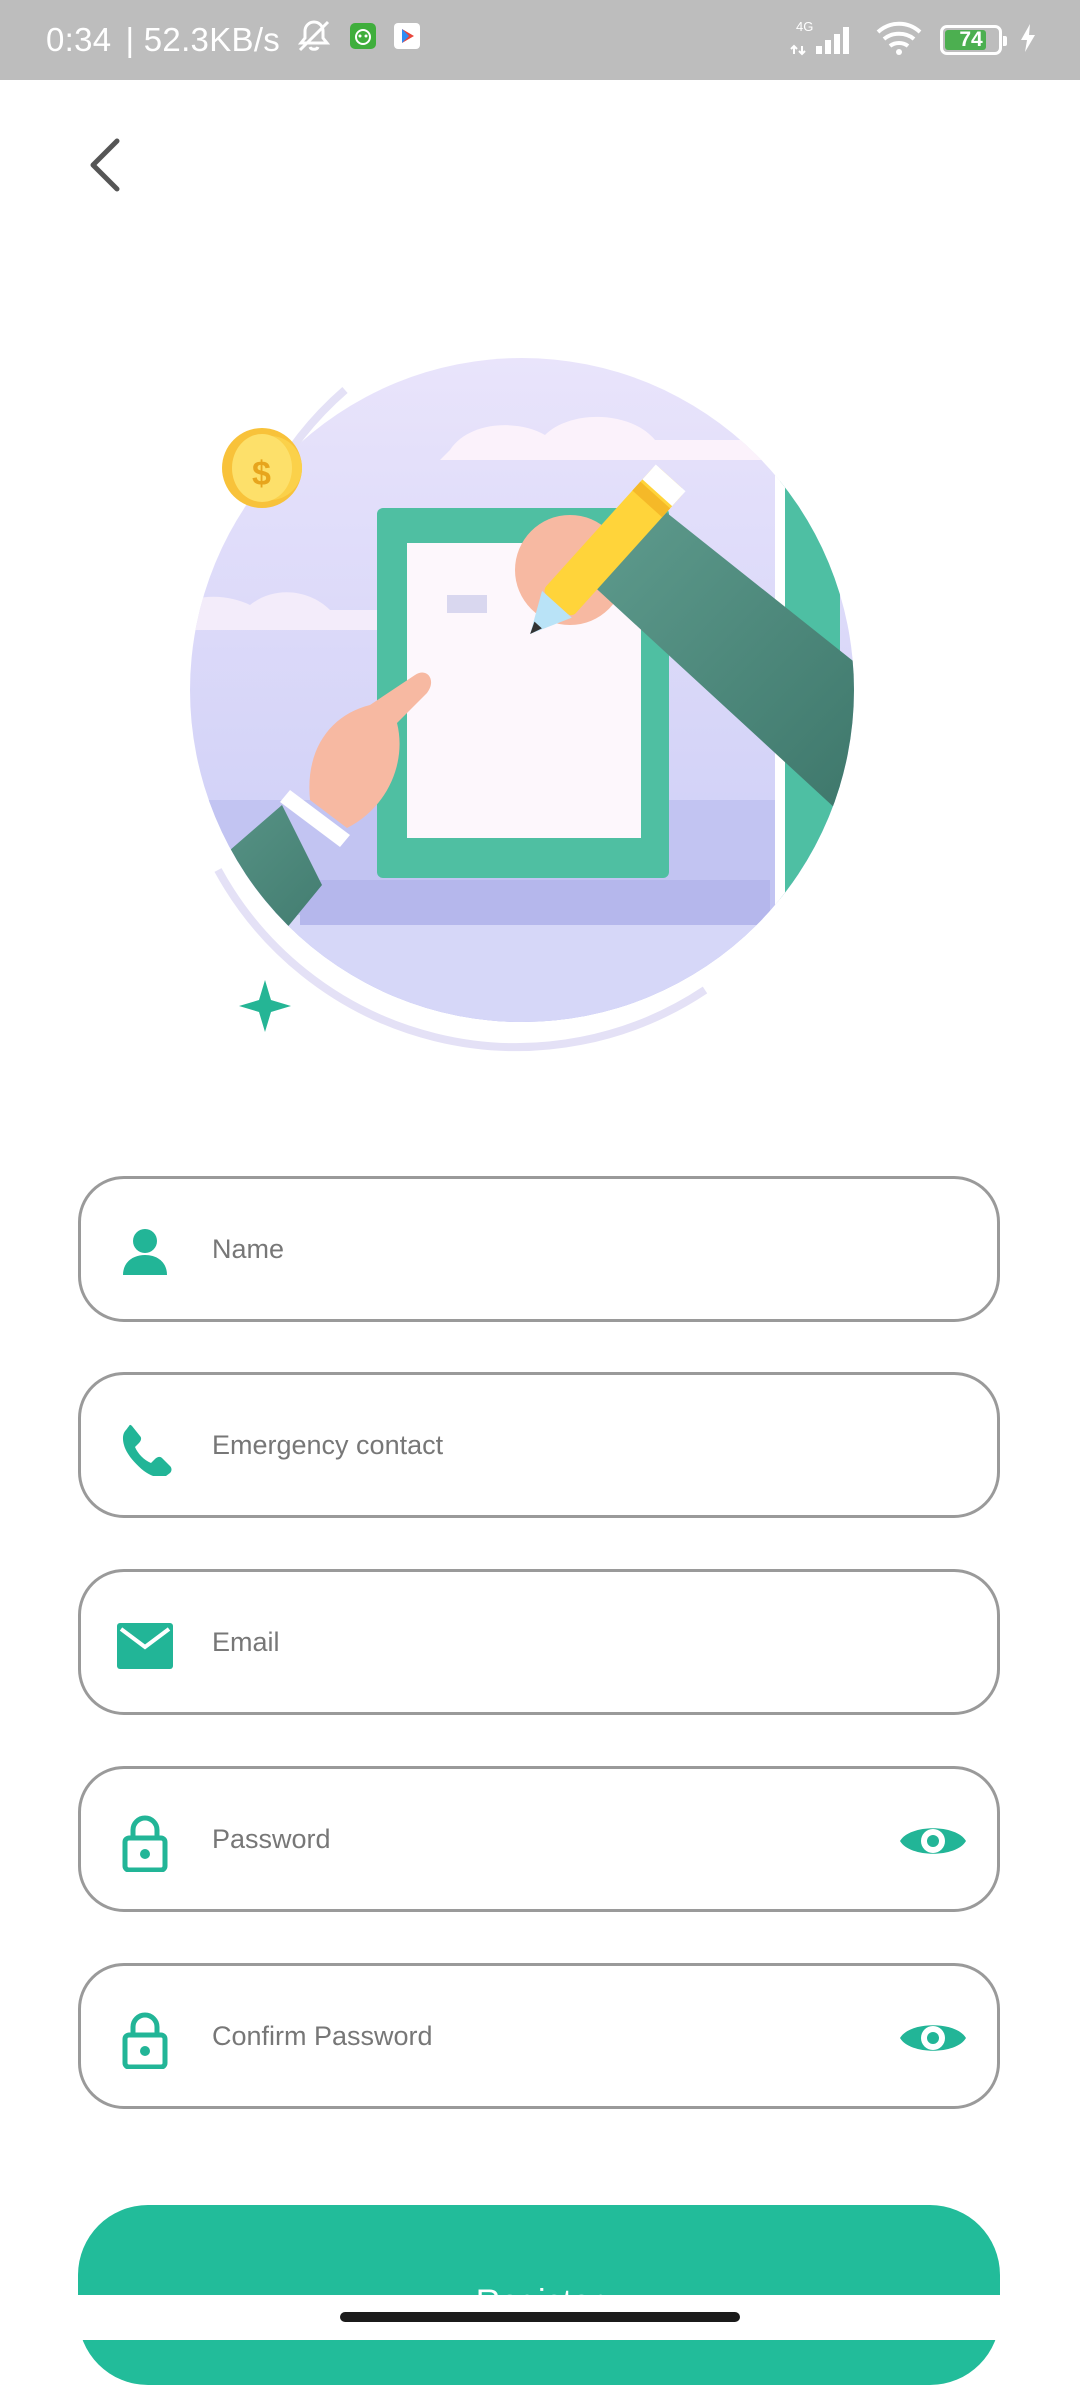  What do you see at coordinates (203, 39) in the screenshot?
I see `status-net-speed: | 52.3KB/s` at bounding box center [203, 39].